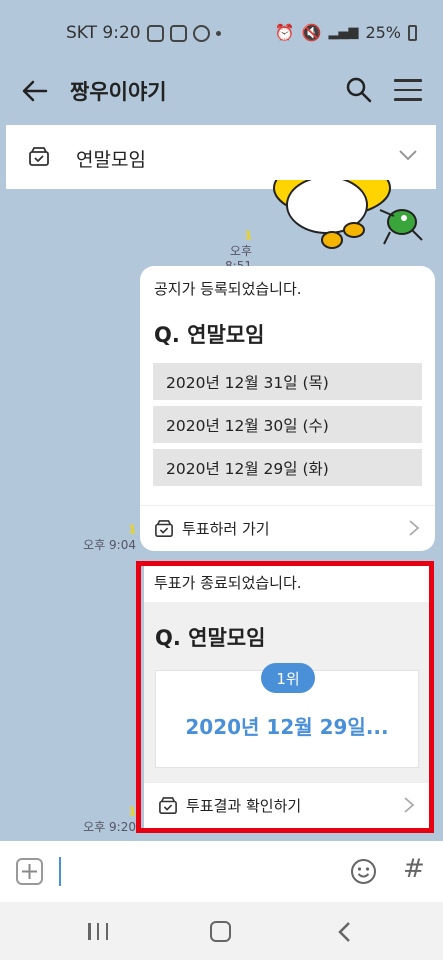 This screenshot has height=960, width=443. Describe the element at coordinates (284, 32) in the screenshot. I see `alarm-icon: ⏰` at that location.